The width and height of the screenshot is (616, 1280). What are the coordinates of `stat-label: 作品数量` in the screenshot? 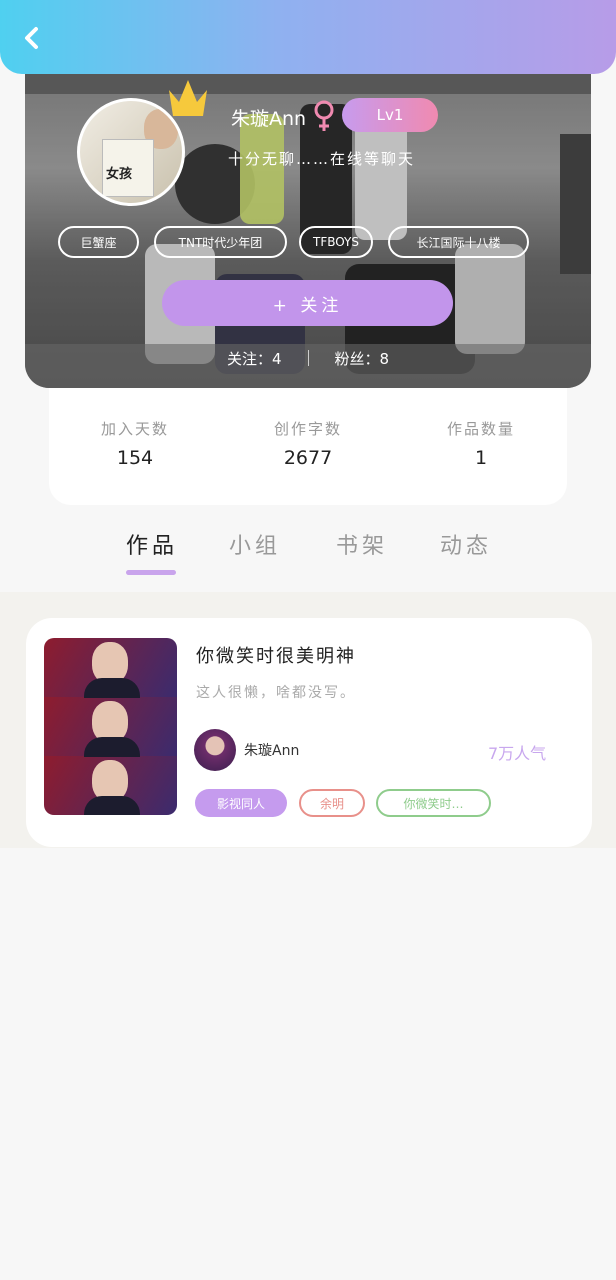 It's located at (480, 429).